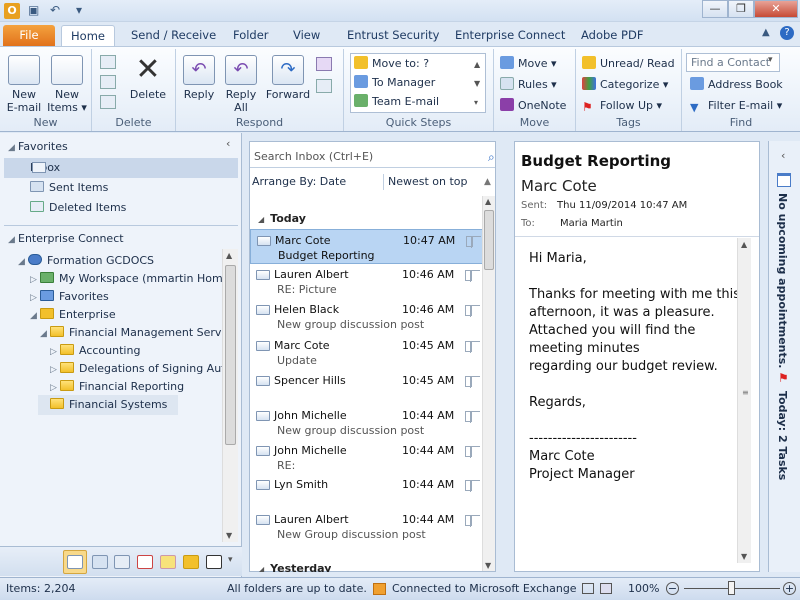 This screenshot has width=800, height=600. Describe the element at coordinates (533, 105) in the screenshot. I see `onenote-button: OneNote` at that location.